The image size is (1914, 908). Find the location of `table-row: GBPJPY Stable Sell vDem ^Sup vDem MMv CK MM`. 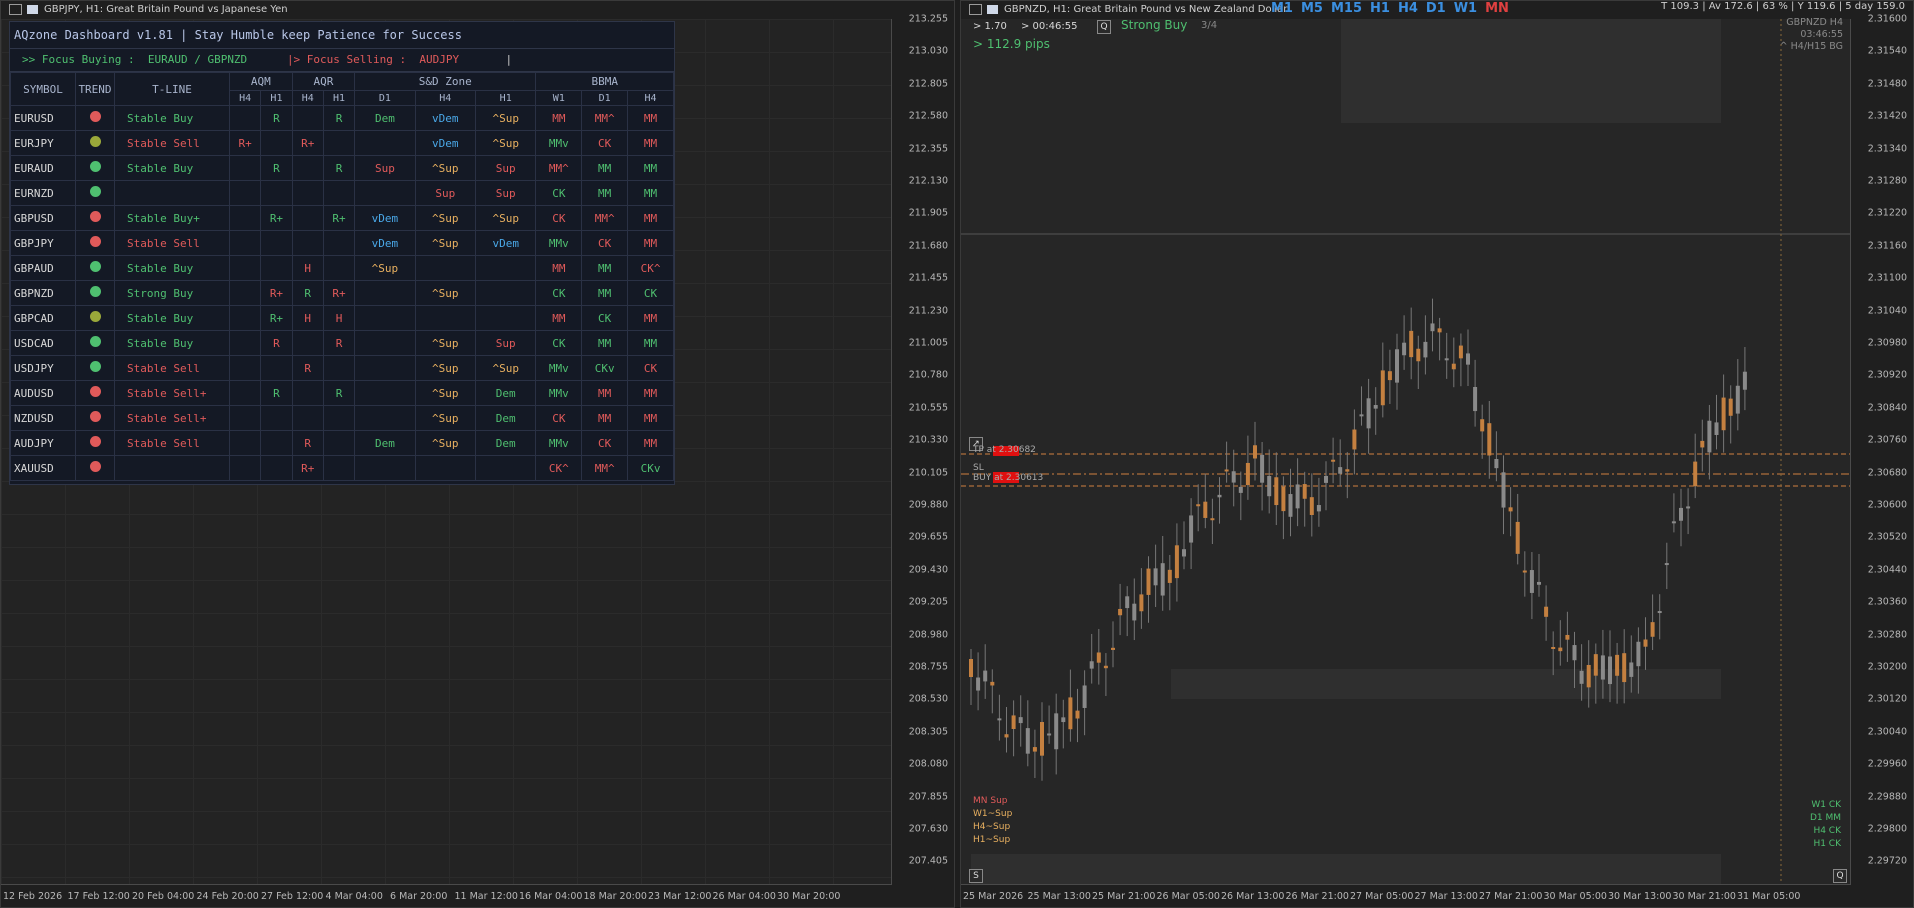

table-row: GBPJPY Stable Sell vDem ^Sup vDem MMv CK MM is located at coordinates (342, 243).